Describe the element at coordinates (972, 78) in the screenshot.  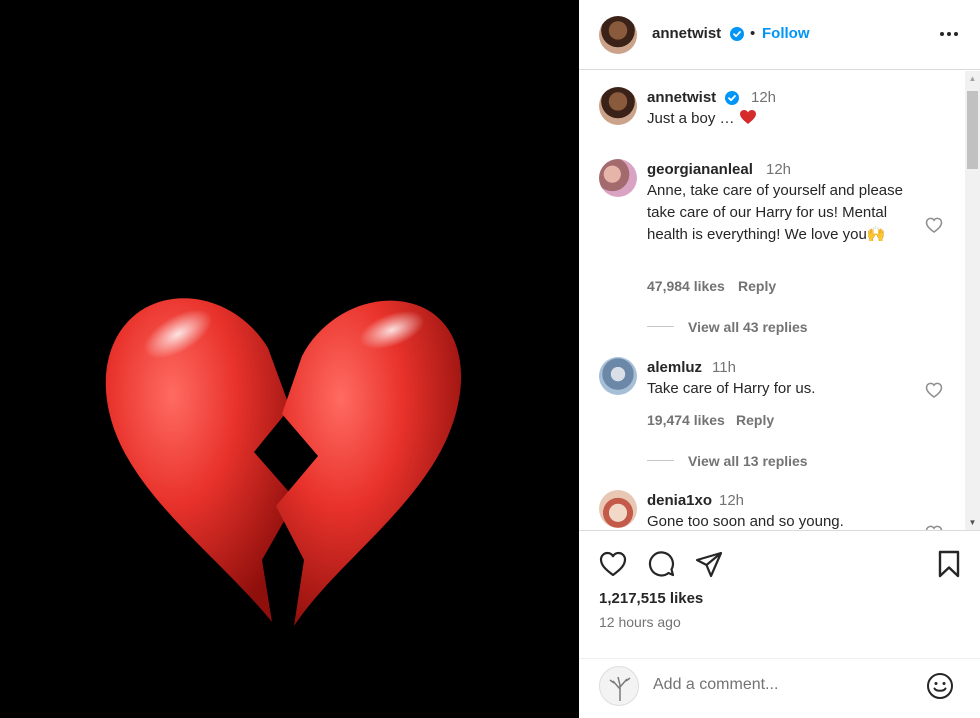
I see `scroll-up-arrow-icon: ▲` at that location.